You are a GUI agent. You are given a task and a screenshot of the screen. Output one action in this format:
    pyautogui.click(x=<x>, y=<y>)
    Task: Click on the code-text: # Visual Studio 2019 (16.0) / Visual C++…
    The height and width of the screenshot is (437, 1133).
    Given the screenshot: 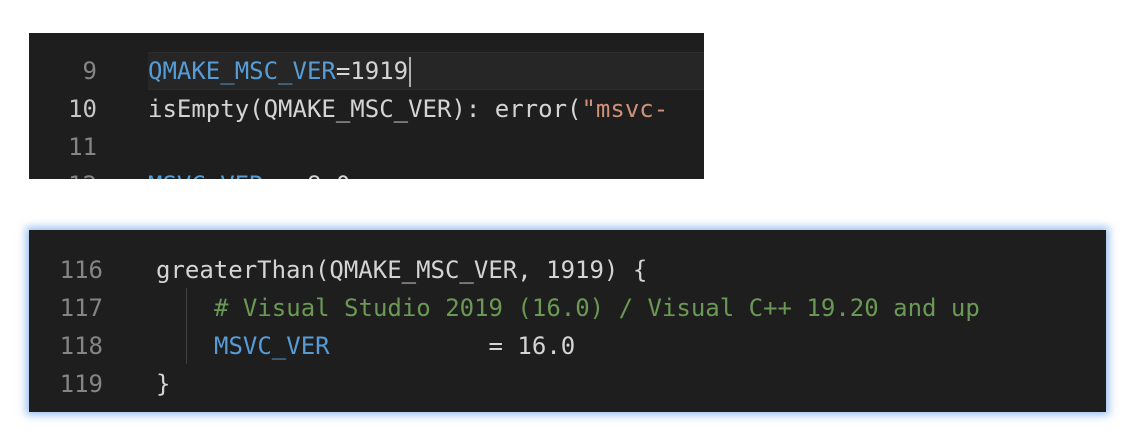 What is the action you would take?
    pyautogui.click(x=568, y=308)
    